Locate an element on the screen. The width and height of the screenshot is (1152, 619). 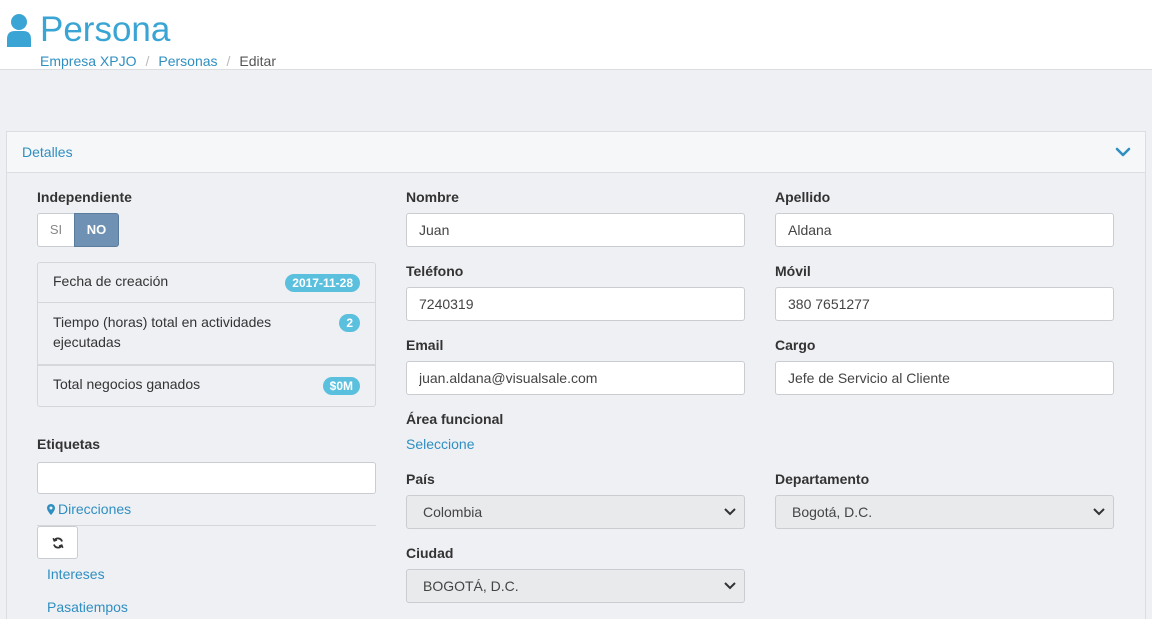
departamento-value: Bogotá, D.C. is located at coordinates (832, 512).